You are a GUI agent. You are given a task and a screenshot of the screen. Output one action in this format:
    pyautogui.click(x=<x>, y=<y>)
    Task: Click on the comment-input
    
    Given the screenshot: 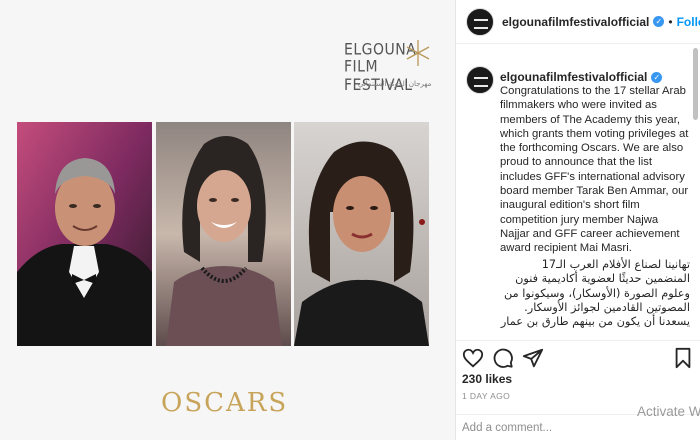 What is the action you would take?
    pyautogui.click(x=542, y=427)
    